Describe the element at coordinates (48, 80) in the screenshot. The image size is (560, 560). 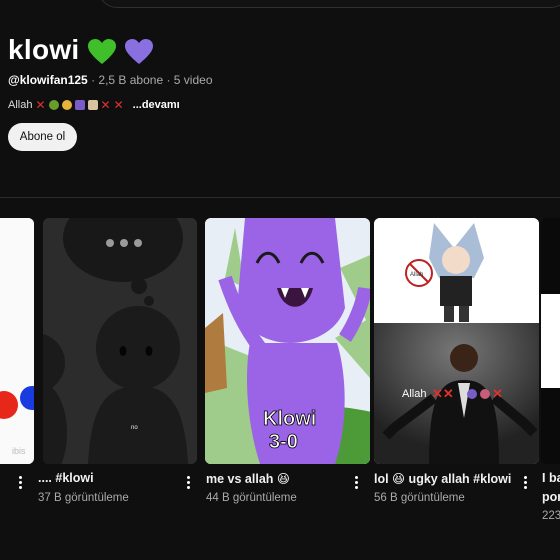
I see `channel-handle: @klowifan125` at that location.